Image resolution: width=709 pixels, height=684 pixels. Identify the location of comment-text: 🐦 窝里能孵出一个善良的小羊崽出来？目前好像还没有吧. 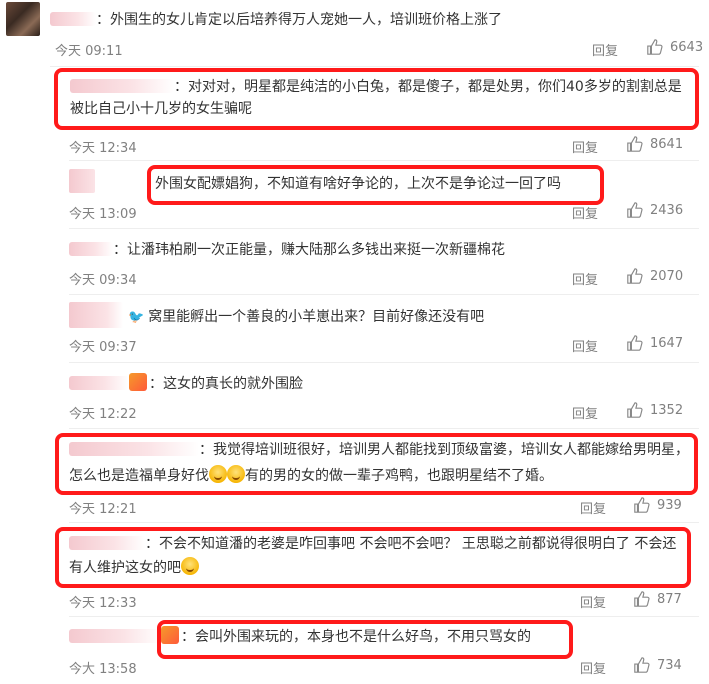
(306, 317).